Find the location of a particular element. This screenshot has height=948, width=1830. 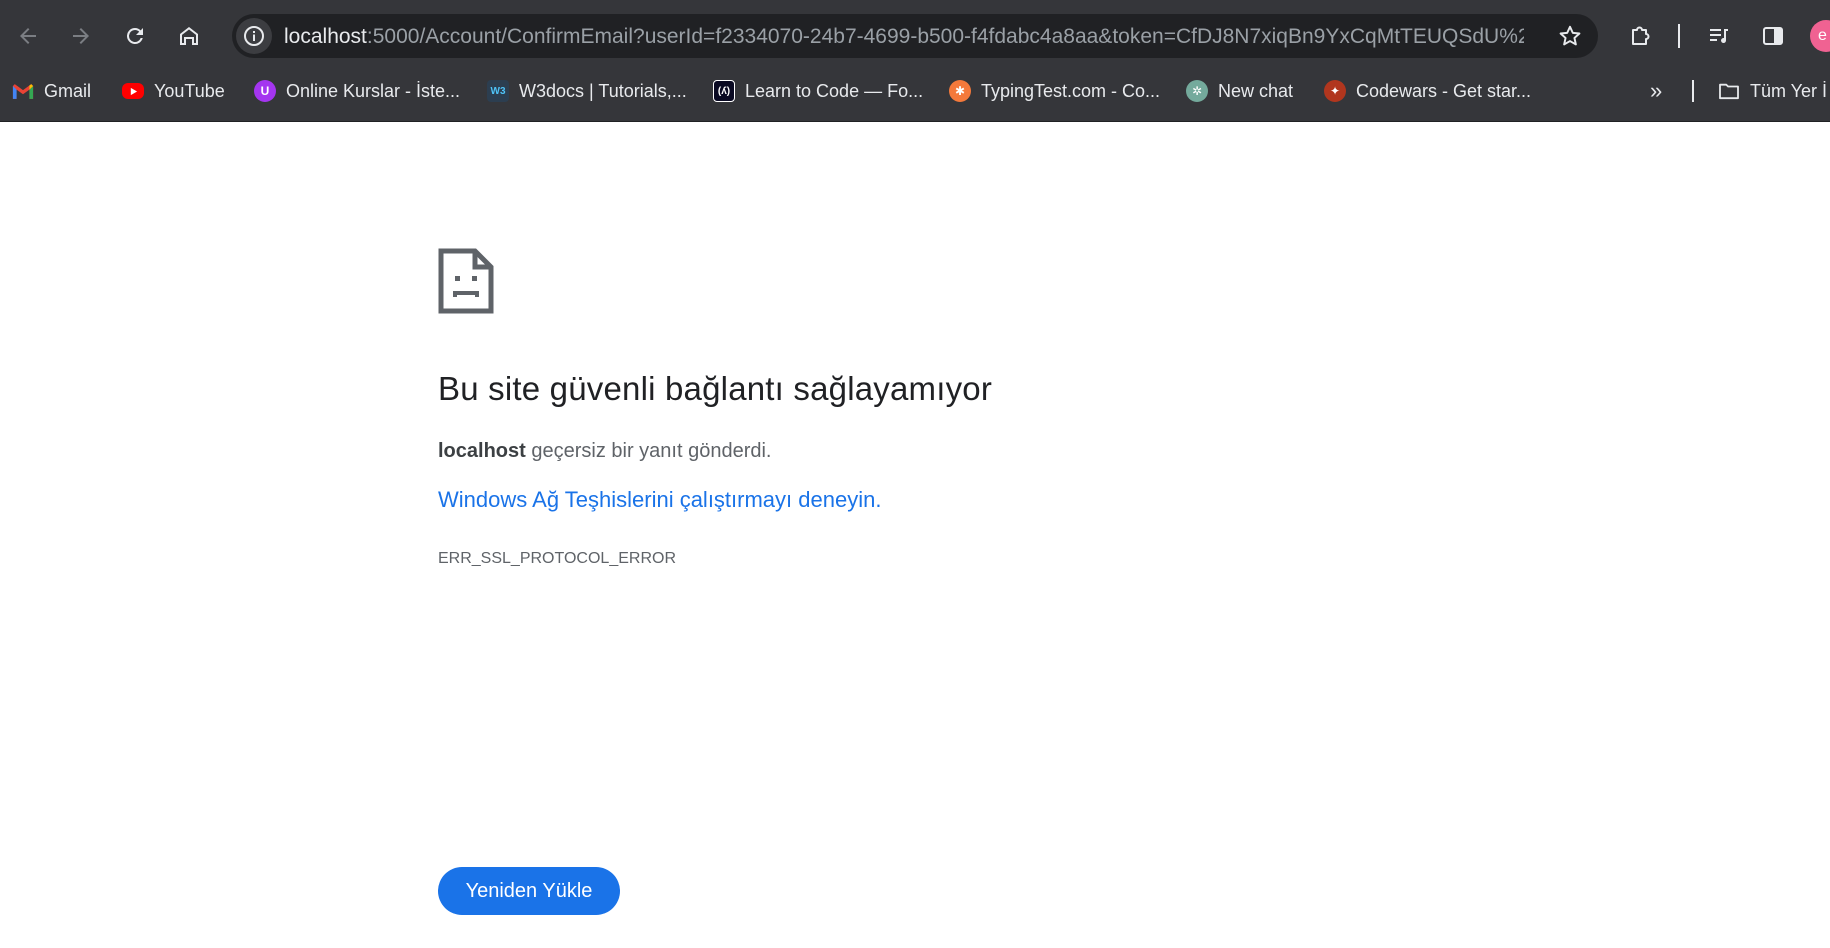

udemy-icon: U is located at coordinates (265, 91).